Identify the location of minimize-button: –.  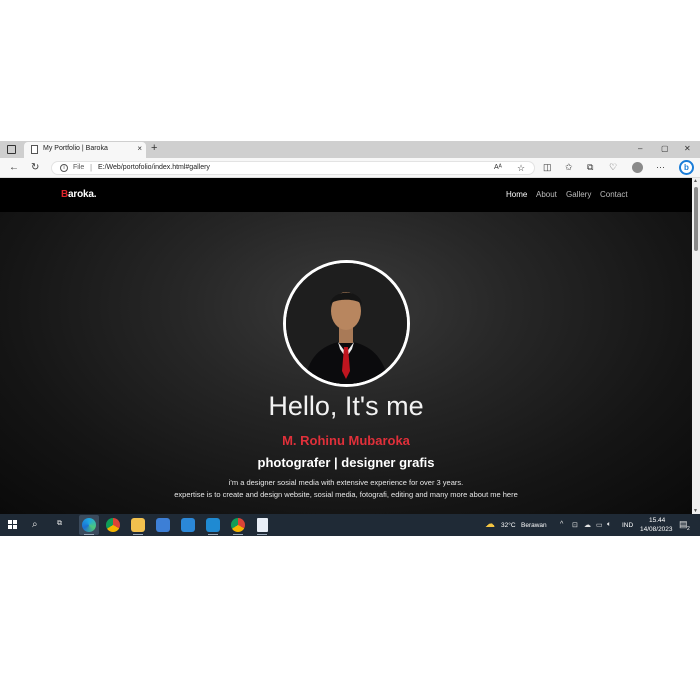
(640, 148).